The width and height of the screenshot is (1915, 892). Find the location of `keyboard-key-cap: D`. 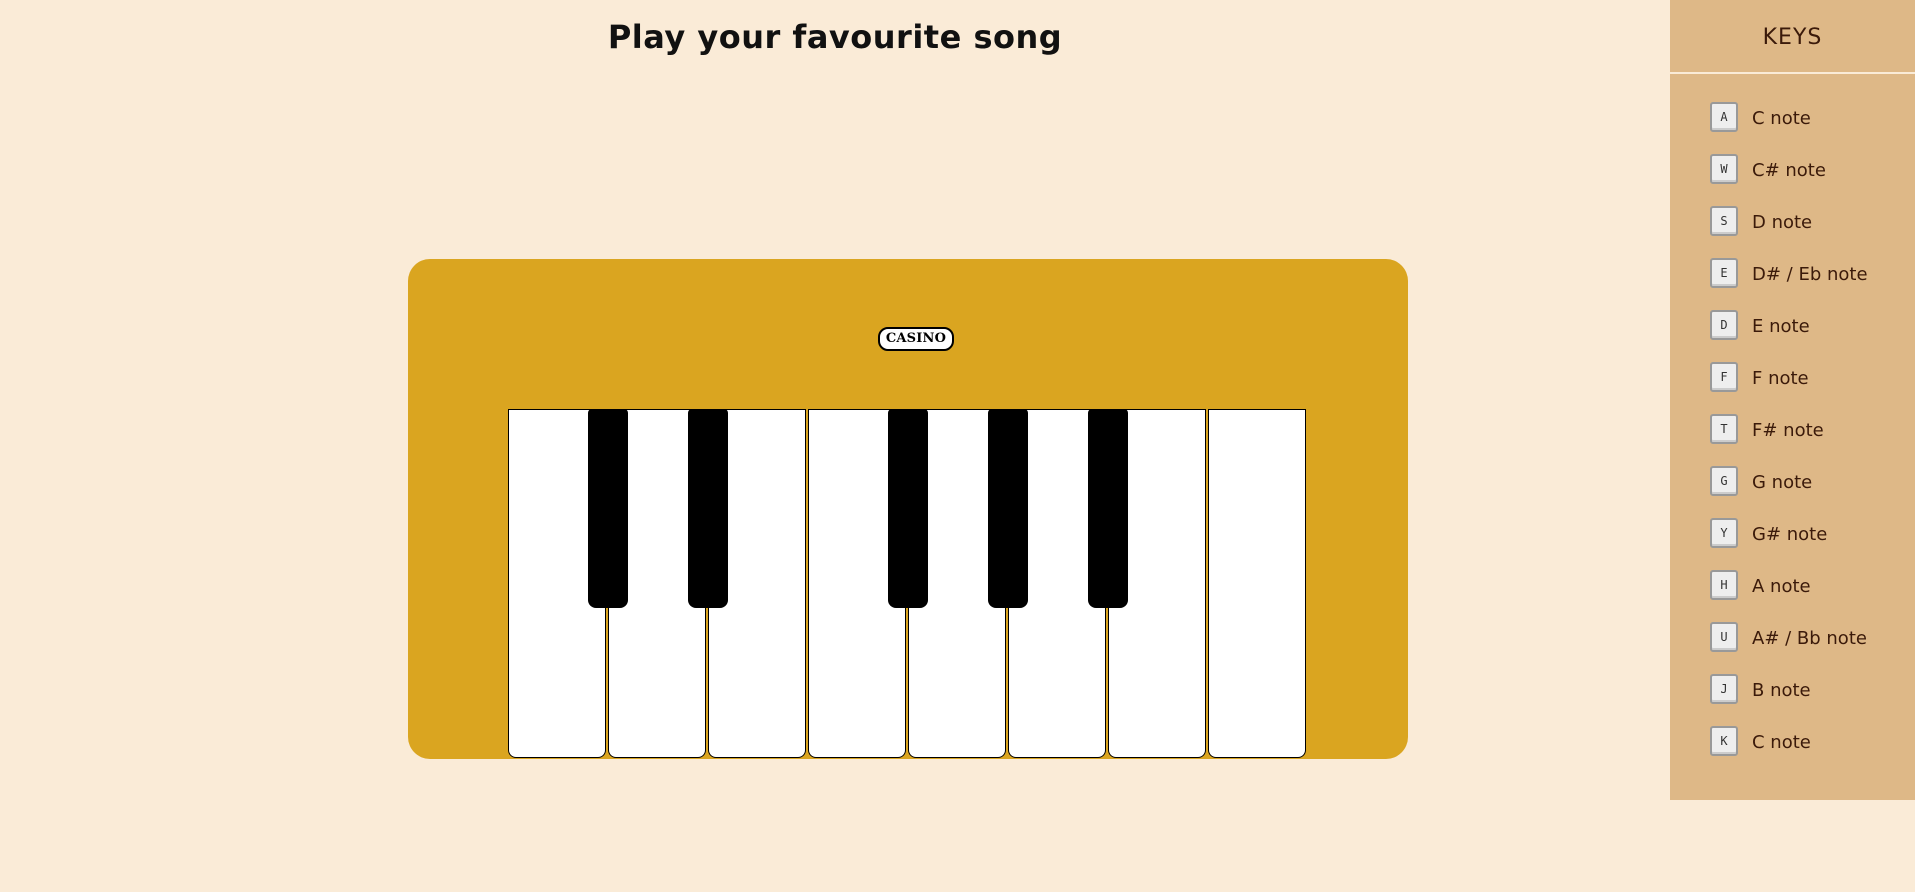

keyboard-key-cap: D is located at coordinates (1724, 325).